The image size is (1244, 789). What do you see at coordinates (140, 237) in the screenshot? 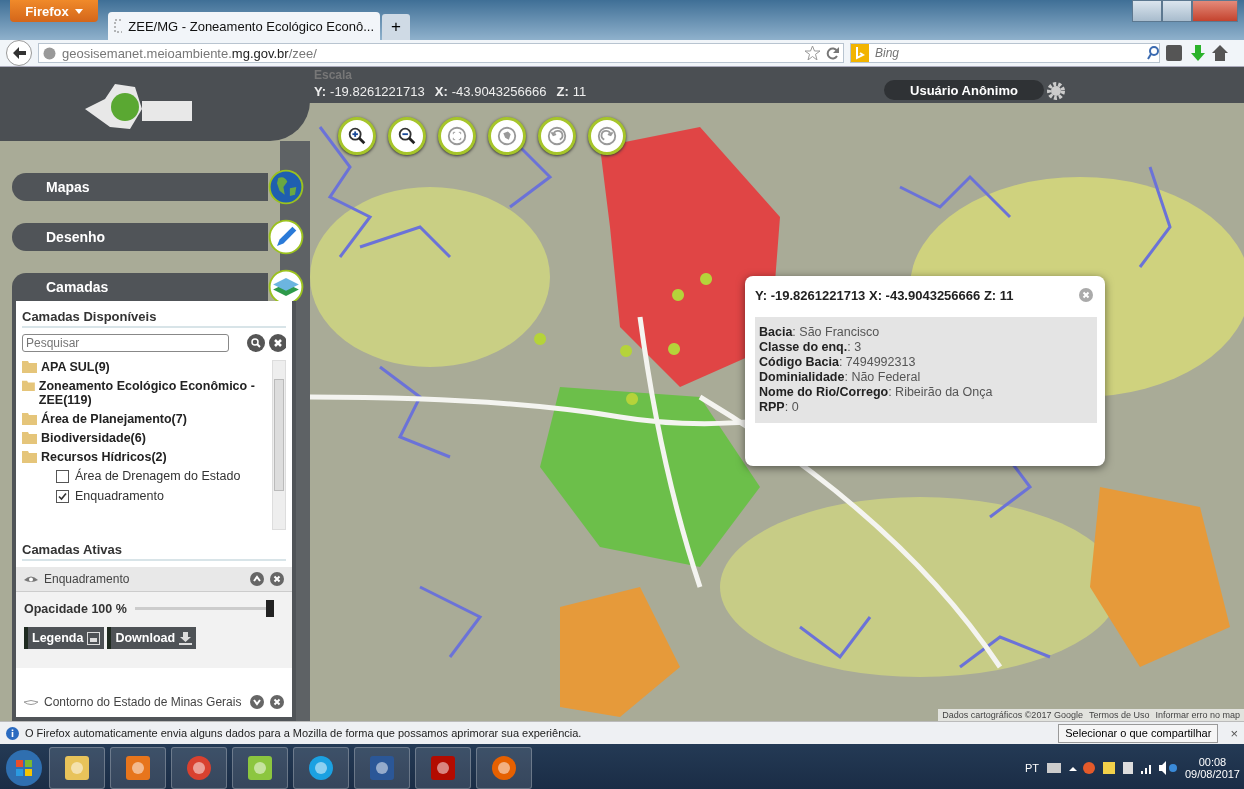
I see `menu-header: Desenho` at bounding box center [140, 237].